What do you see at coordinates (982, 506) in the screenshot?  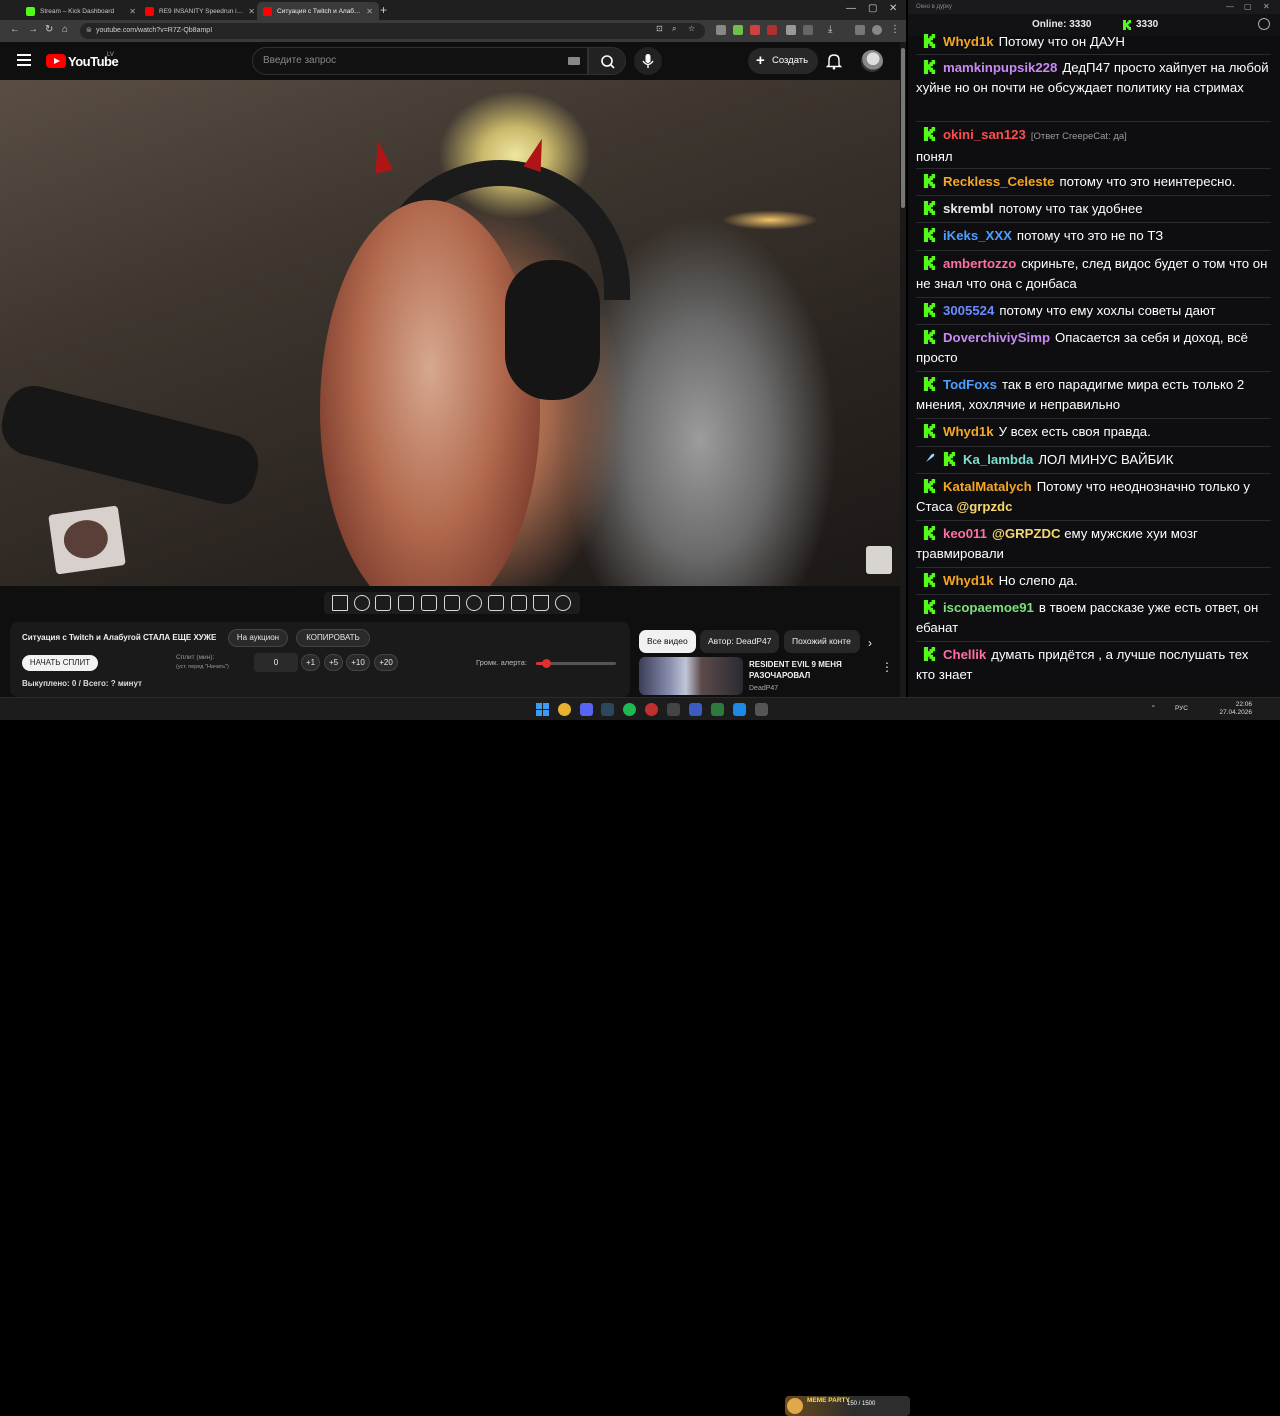 I see `chat-mention: @grpzdc` at bounding box center [982, 506].